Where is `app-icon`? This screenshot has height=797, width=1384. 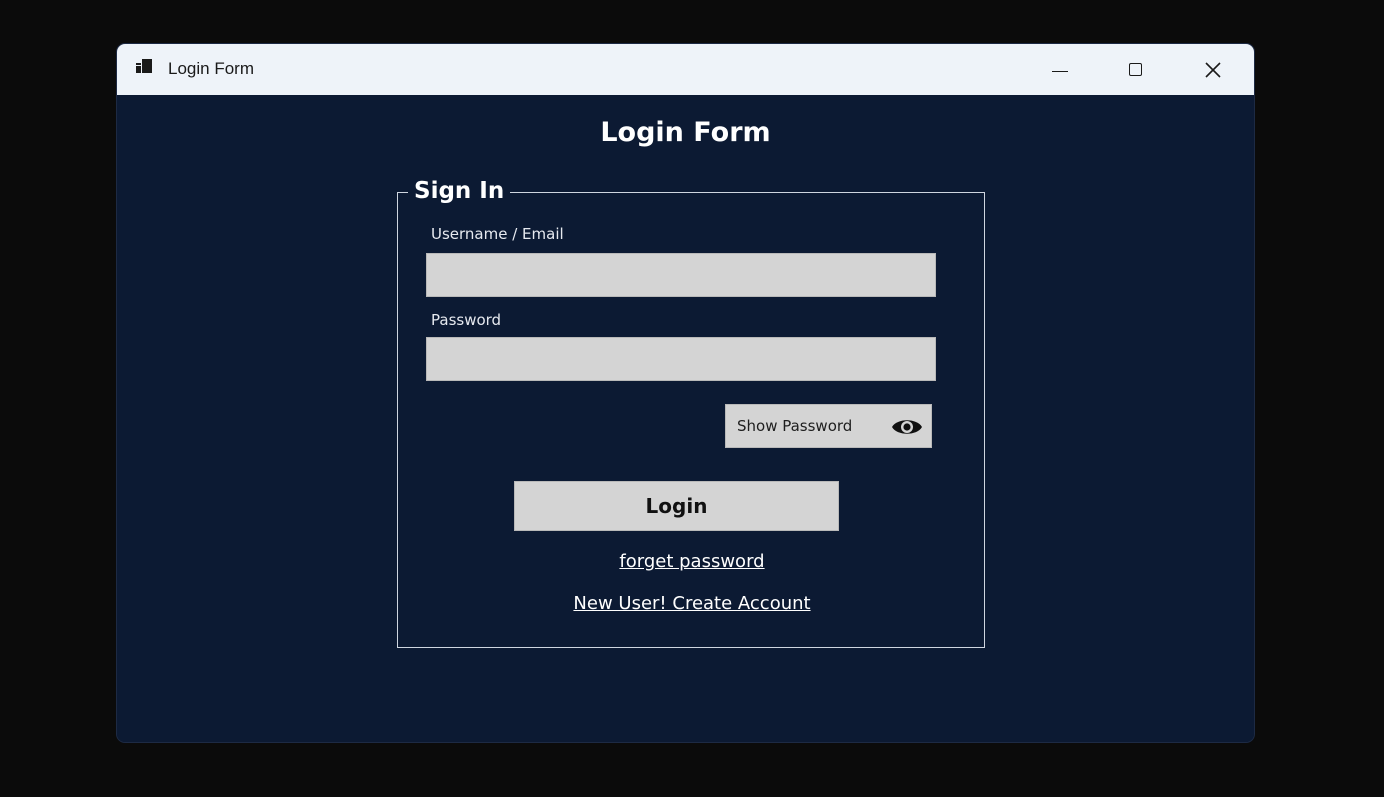 app-icon is located at coordinates (144, 67).